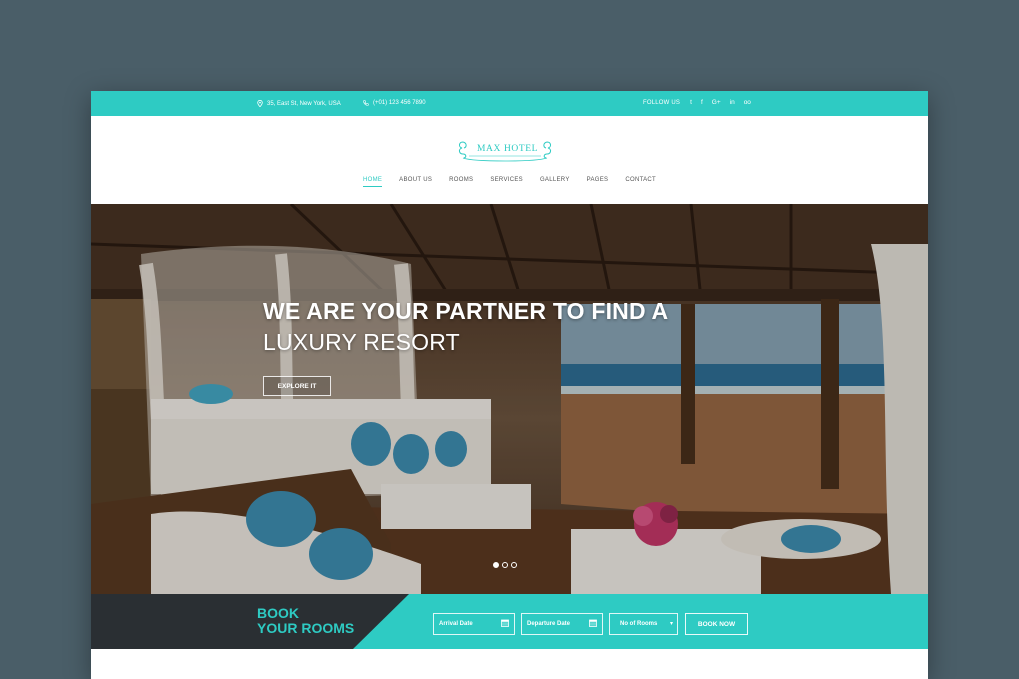 Image resolution: width=1019 pixels, height=679 pixels. I want to click on phone-icon, so click(366, 103).